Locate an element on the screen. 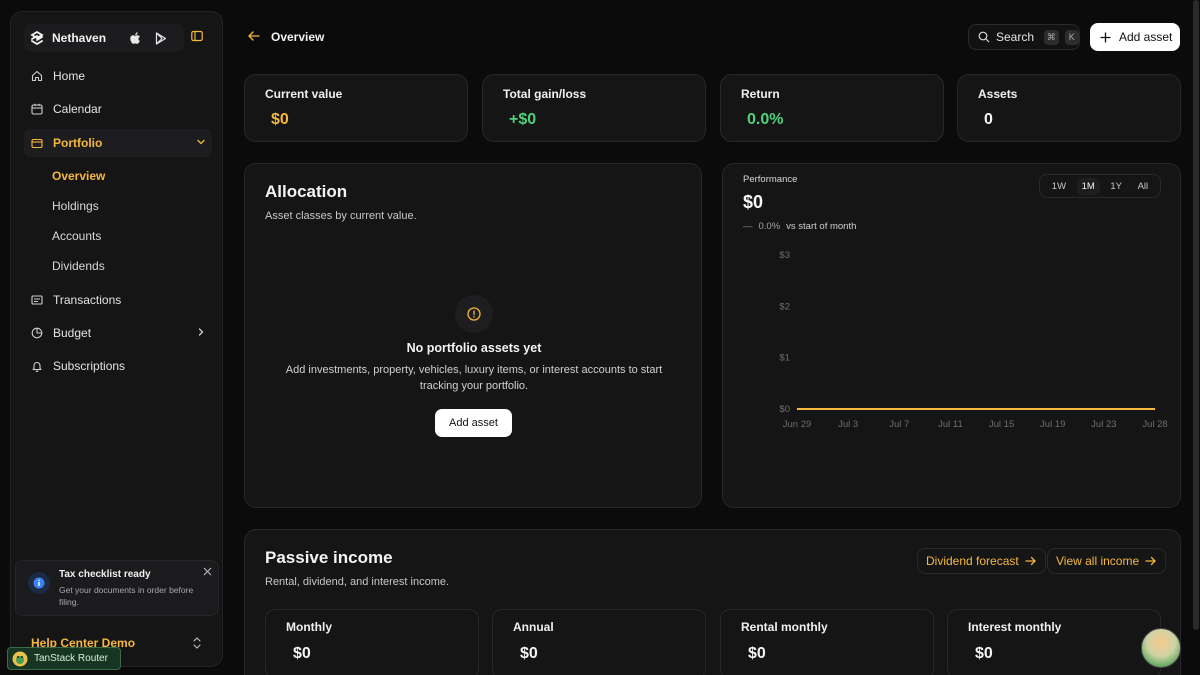  close-icon is located at coordinates (207, 571).